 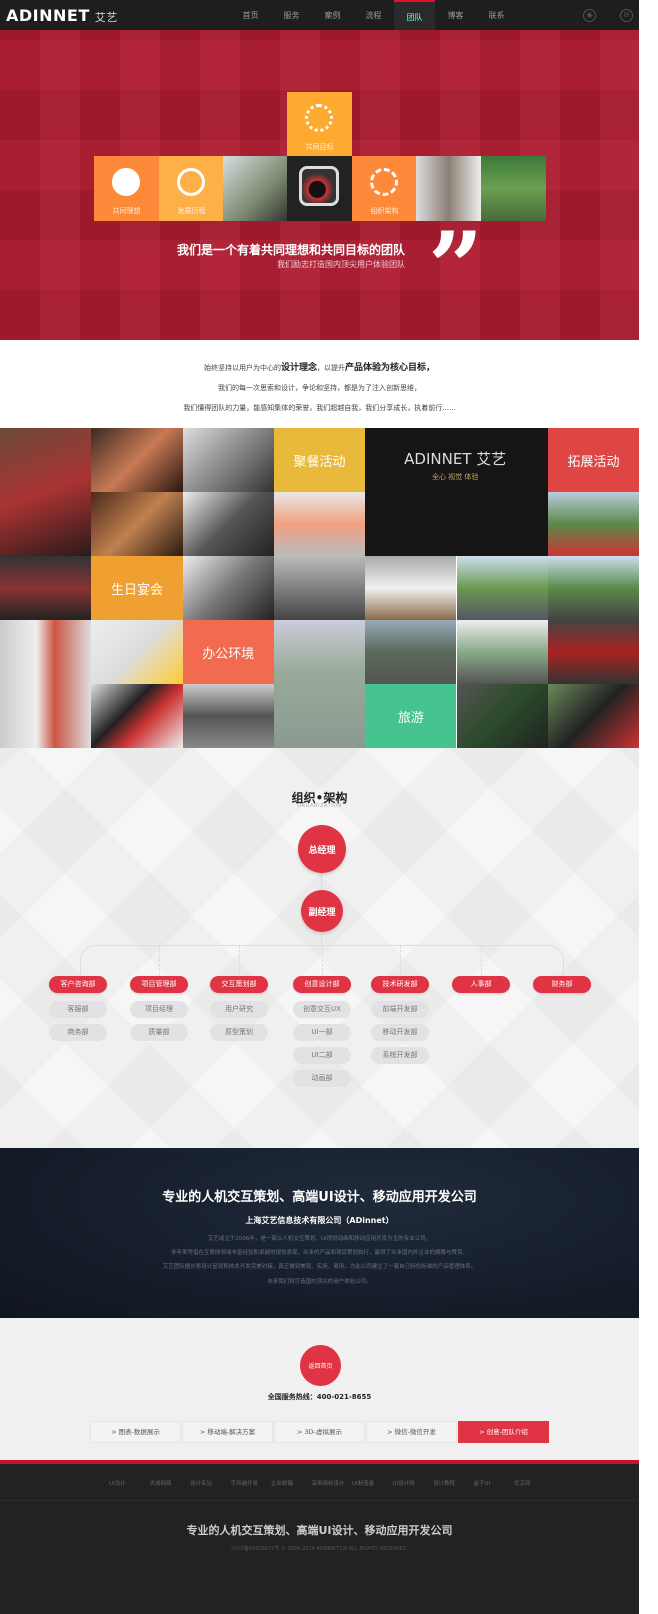 I want to click on link-label: 创意-团队介绍, so click(x=507, y=1432).